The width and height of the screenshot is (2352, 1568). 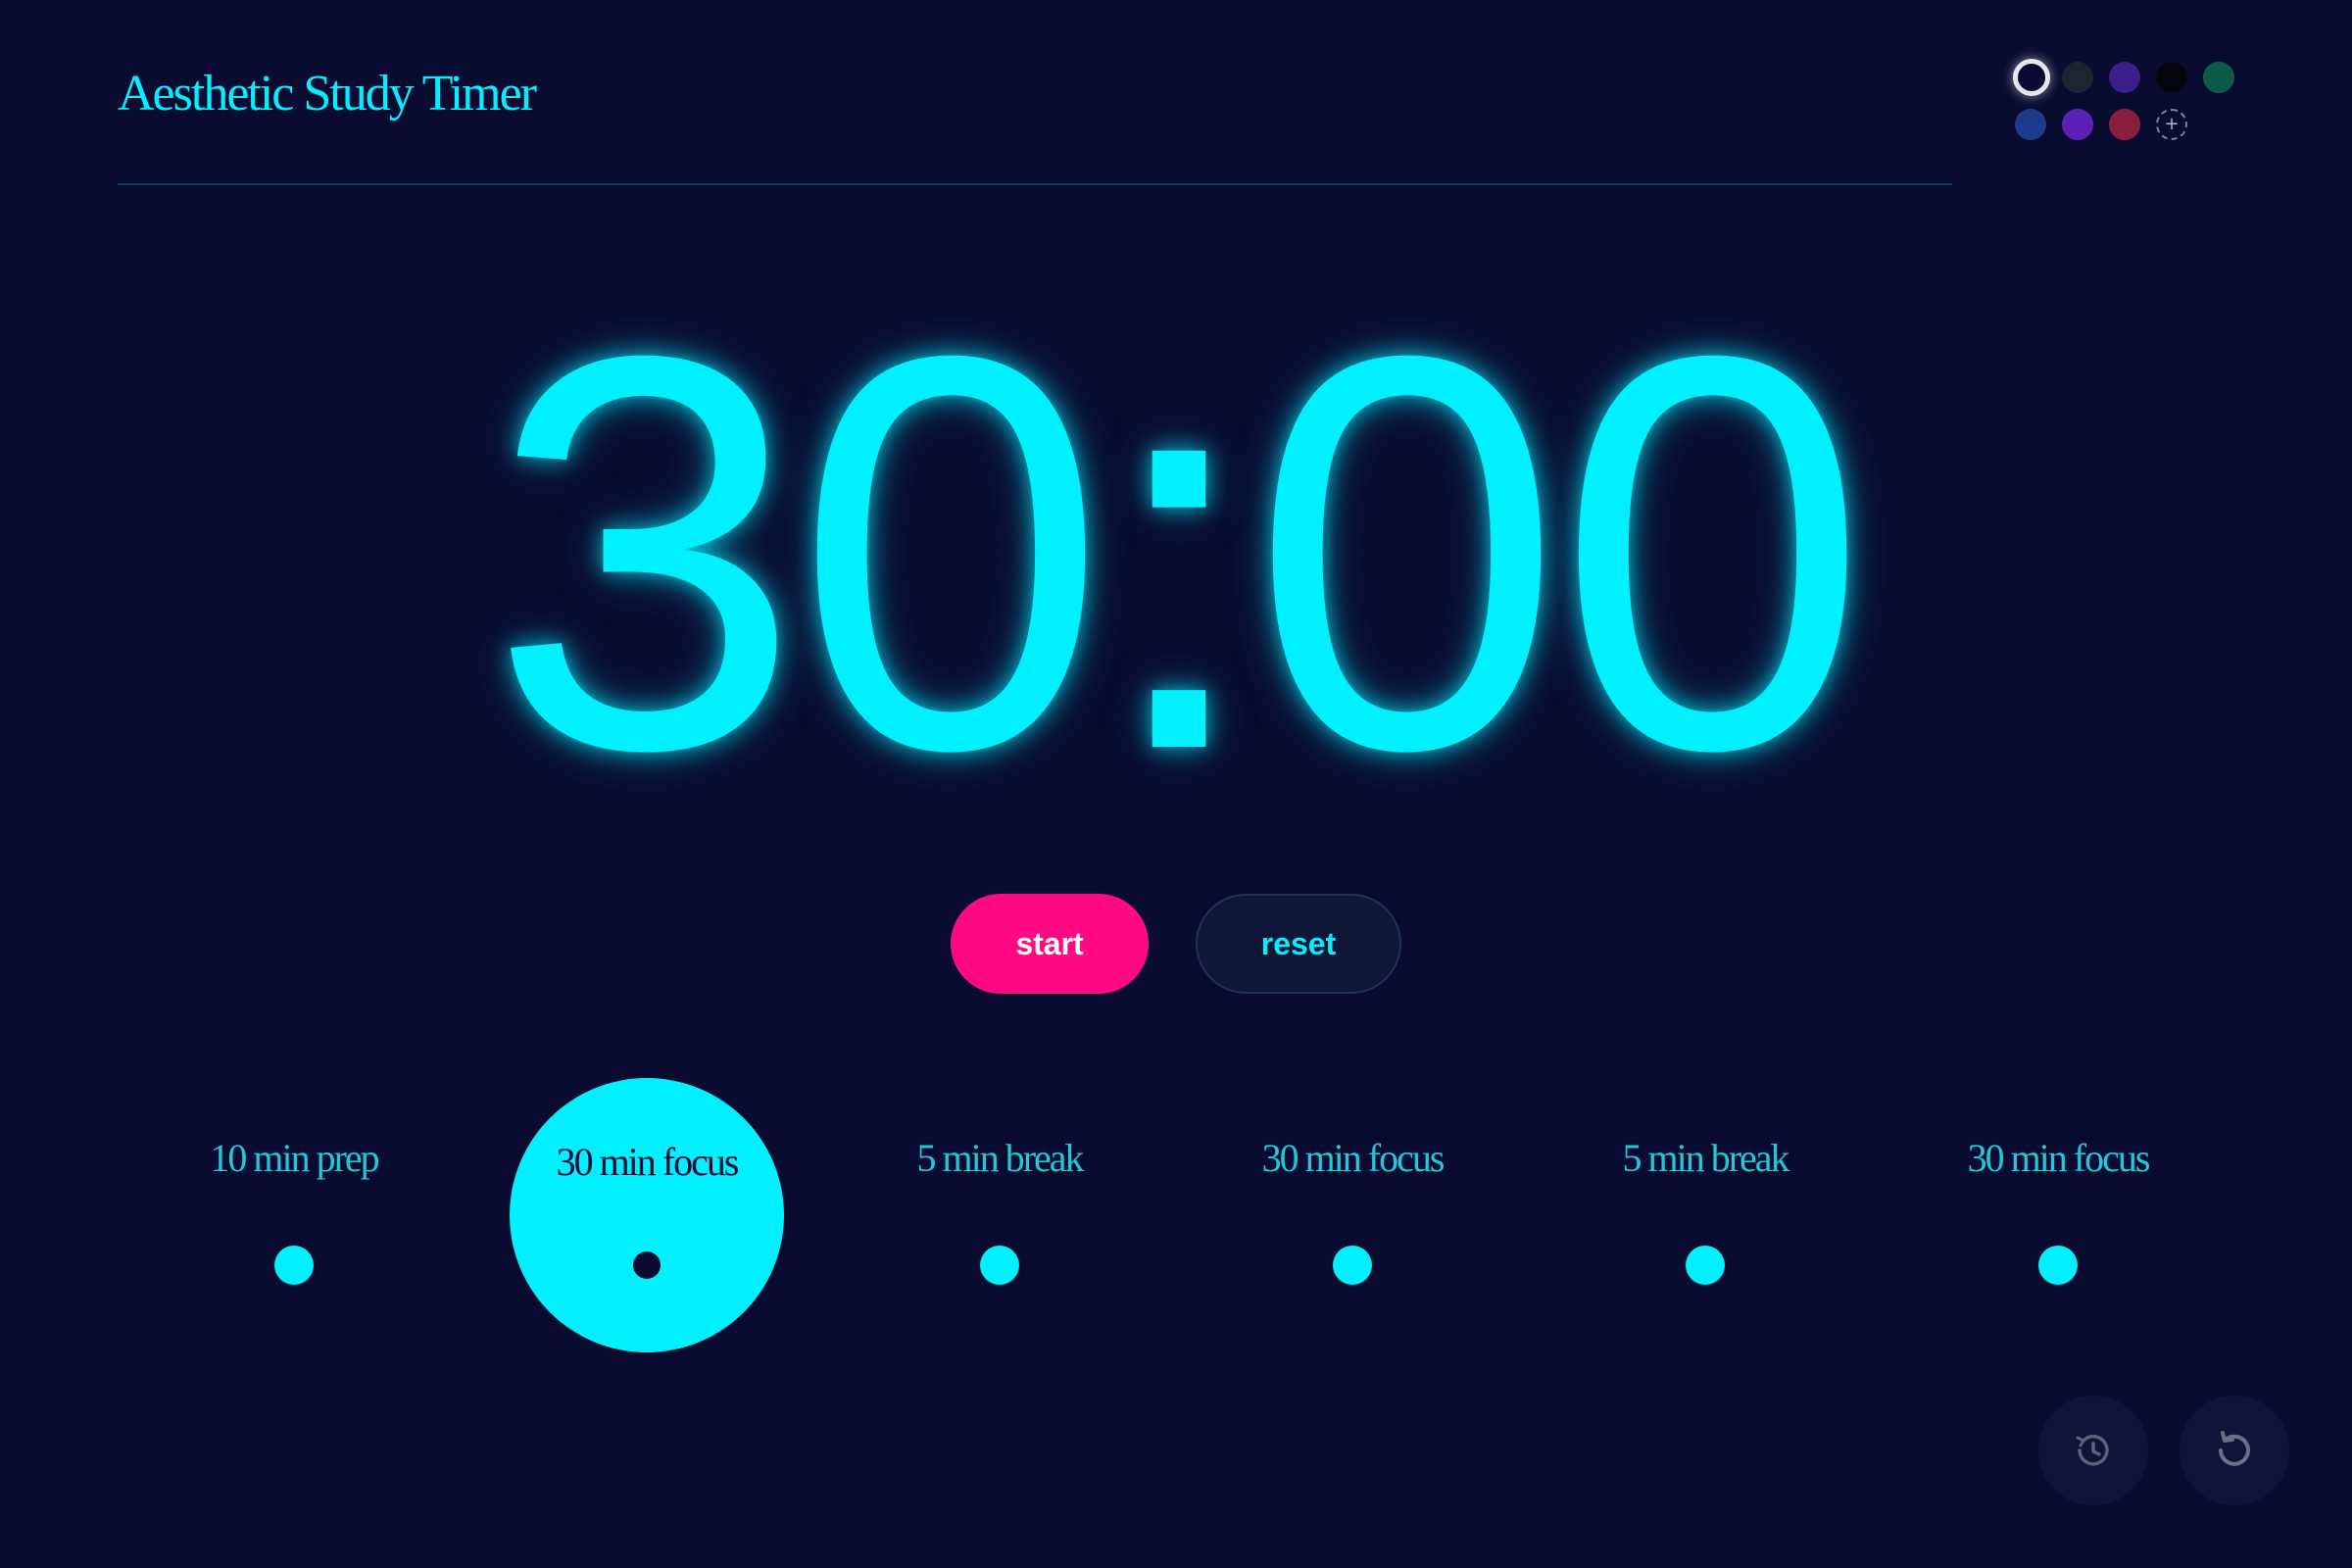 I want to click on plus-icon: +, so click(x=2172, y=124).